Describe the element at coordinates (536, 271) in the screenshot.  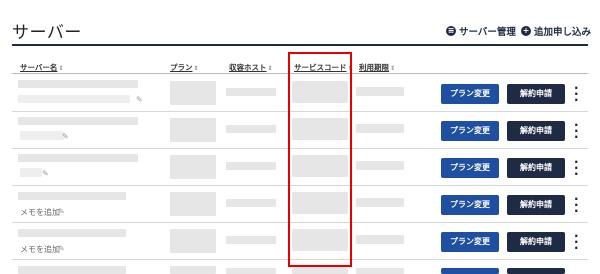
I see `cancel-request-button` at that location.